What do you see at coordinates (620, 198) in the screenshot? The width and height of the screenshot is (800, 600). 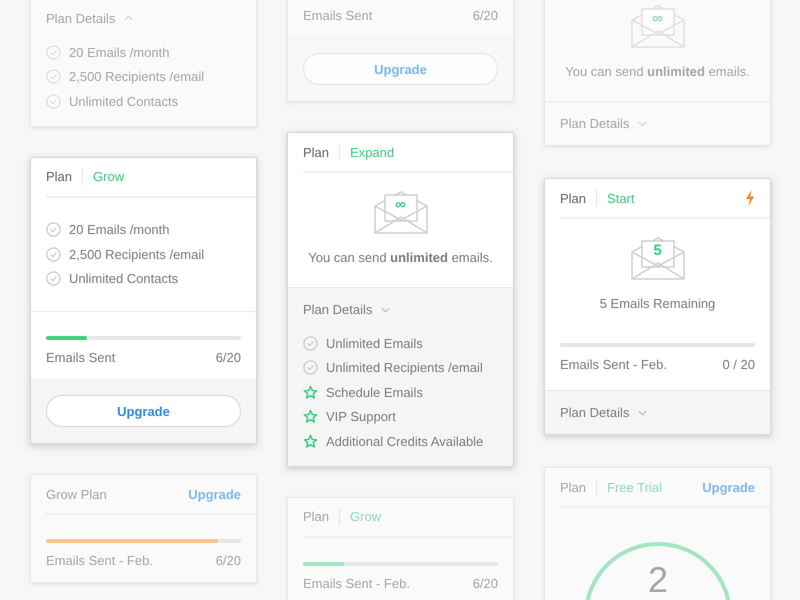 I see `plan-name: Start` at bounding box center [620, 198].